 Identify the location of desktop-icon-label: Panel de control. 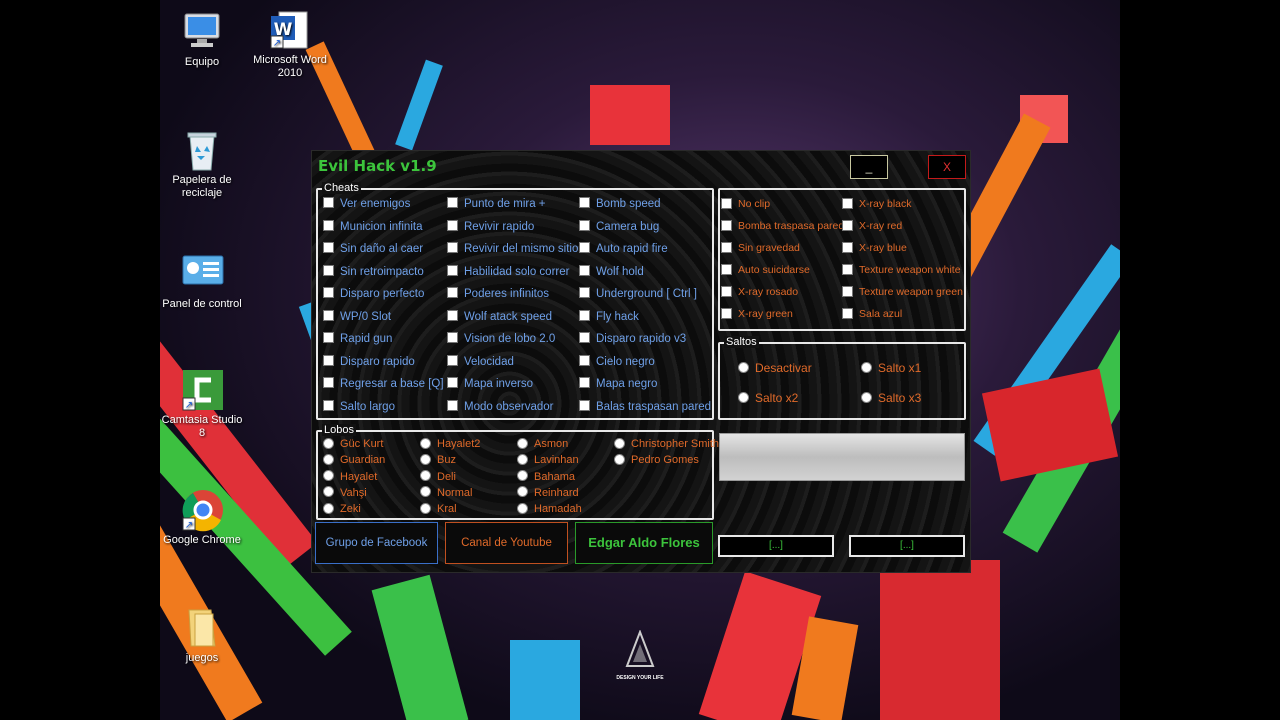
(202, 304).